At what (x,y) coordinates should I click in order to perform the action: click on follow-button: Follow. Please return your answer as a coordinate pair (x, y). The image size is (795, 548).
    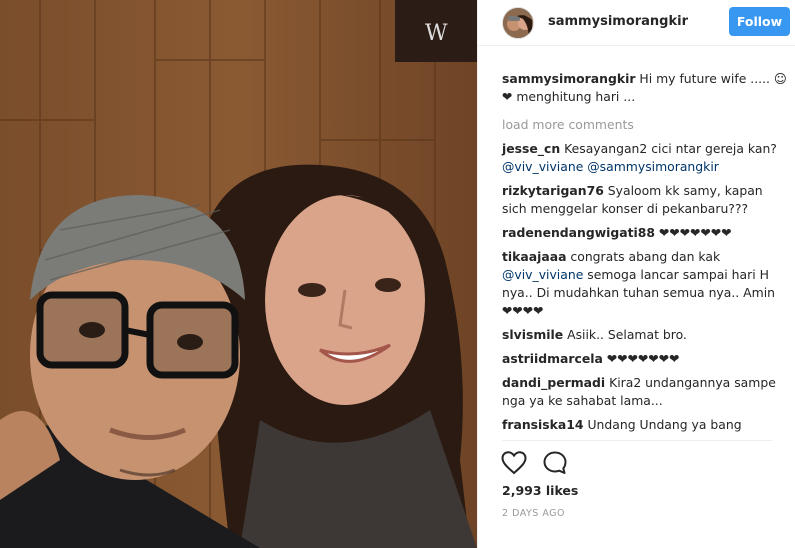
    Looking at the image, I should click on (759, 21).